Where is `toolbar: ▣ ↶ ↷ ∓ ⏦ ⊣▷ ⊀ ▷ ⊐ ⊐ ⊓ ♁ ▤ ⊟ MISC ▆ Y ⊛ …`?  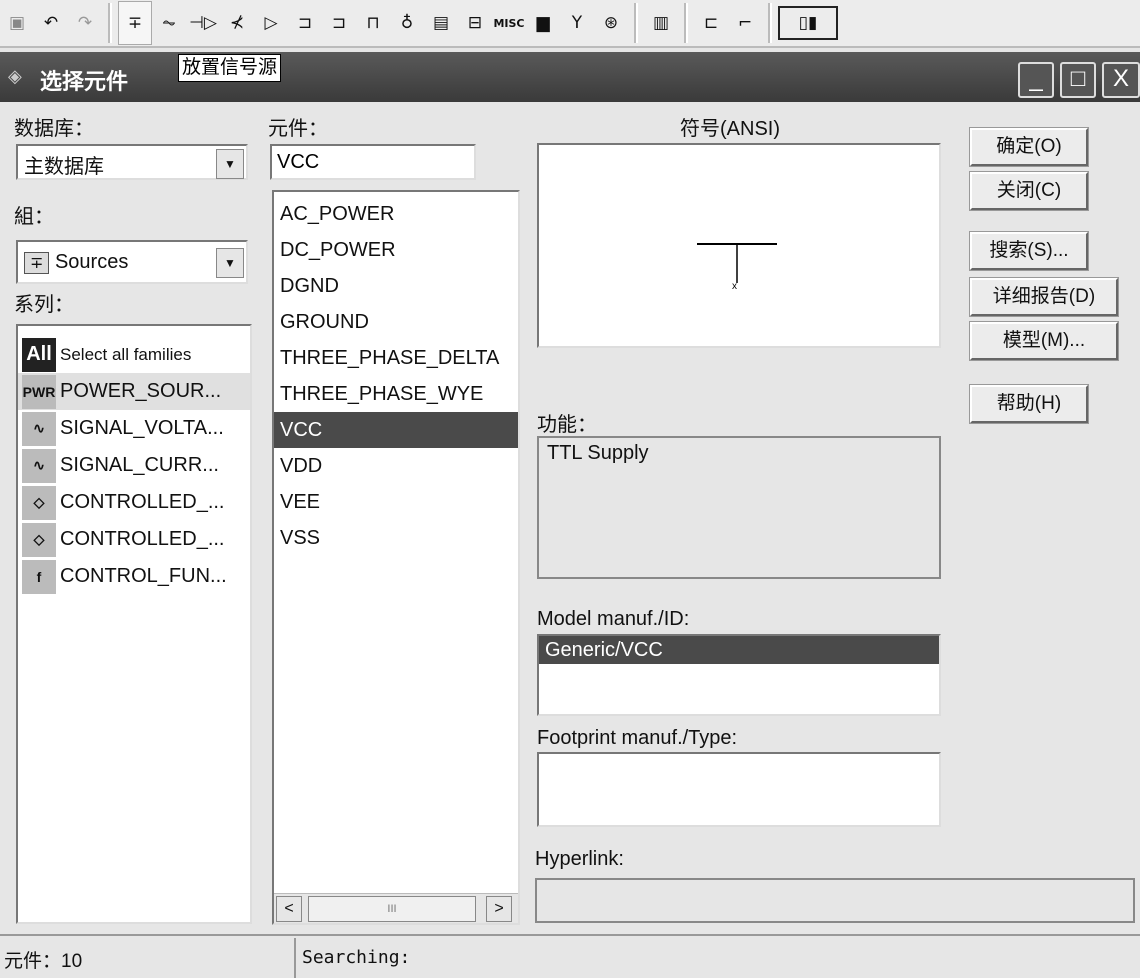 toolbar: ▣ ↶ ↷ ∓ ⏦ ⊣▷ ⊀ ▷ ⊐ ⊐ ⊓ ♁ ▤ ⊟ MISC ▆ Y ⊛ … is located at coordinates (570, 24).